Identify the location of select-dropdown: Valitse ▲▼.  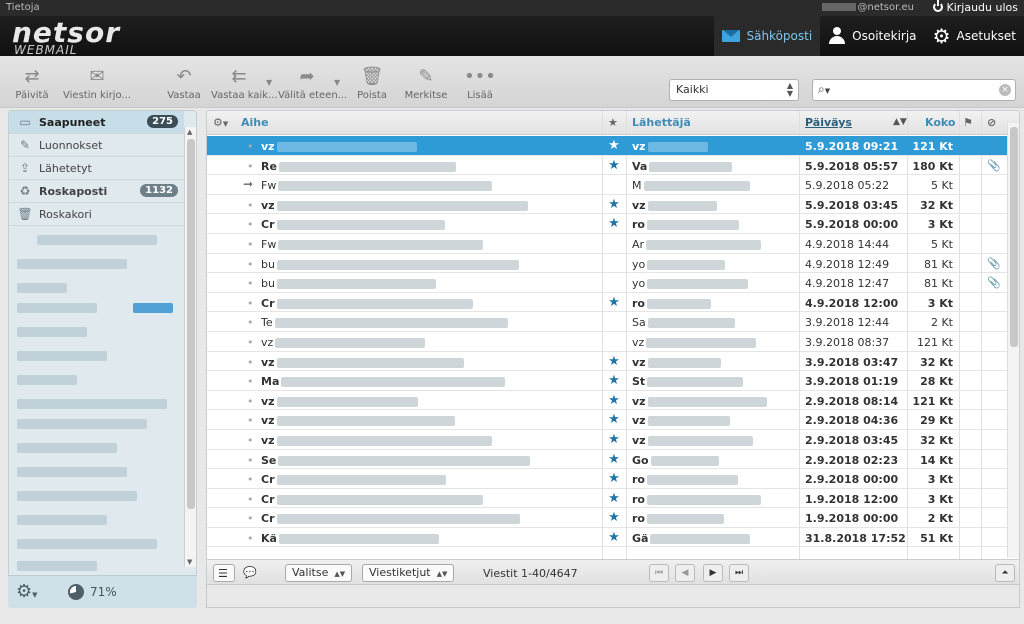
(319, 573).